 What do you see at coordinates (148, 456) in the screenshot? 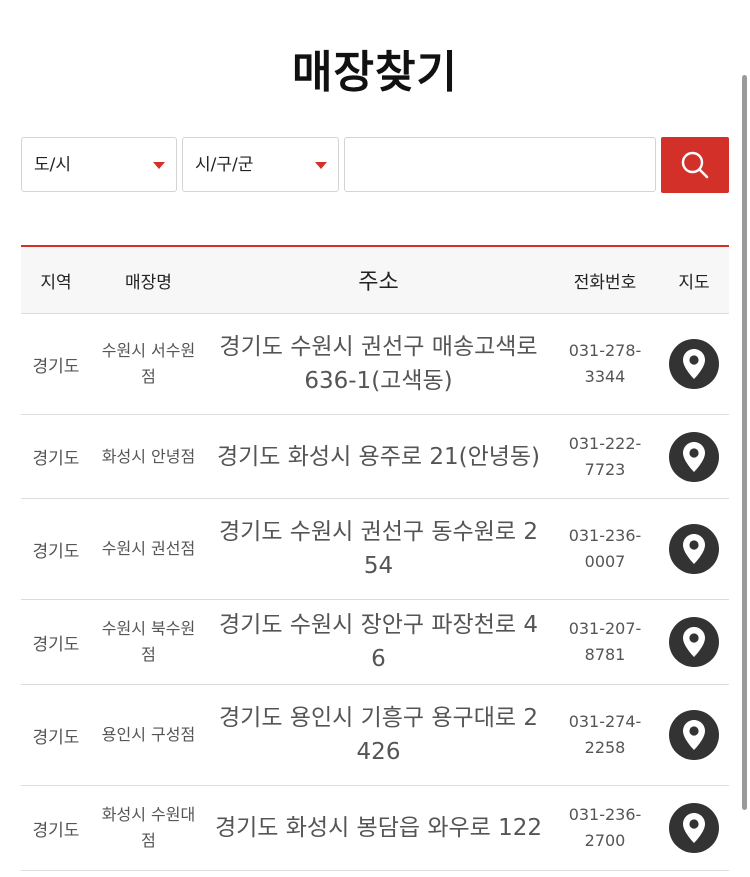
I see `row-store-name: 화성시 안녕점` at bounding box center [148, 456].